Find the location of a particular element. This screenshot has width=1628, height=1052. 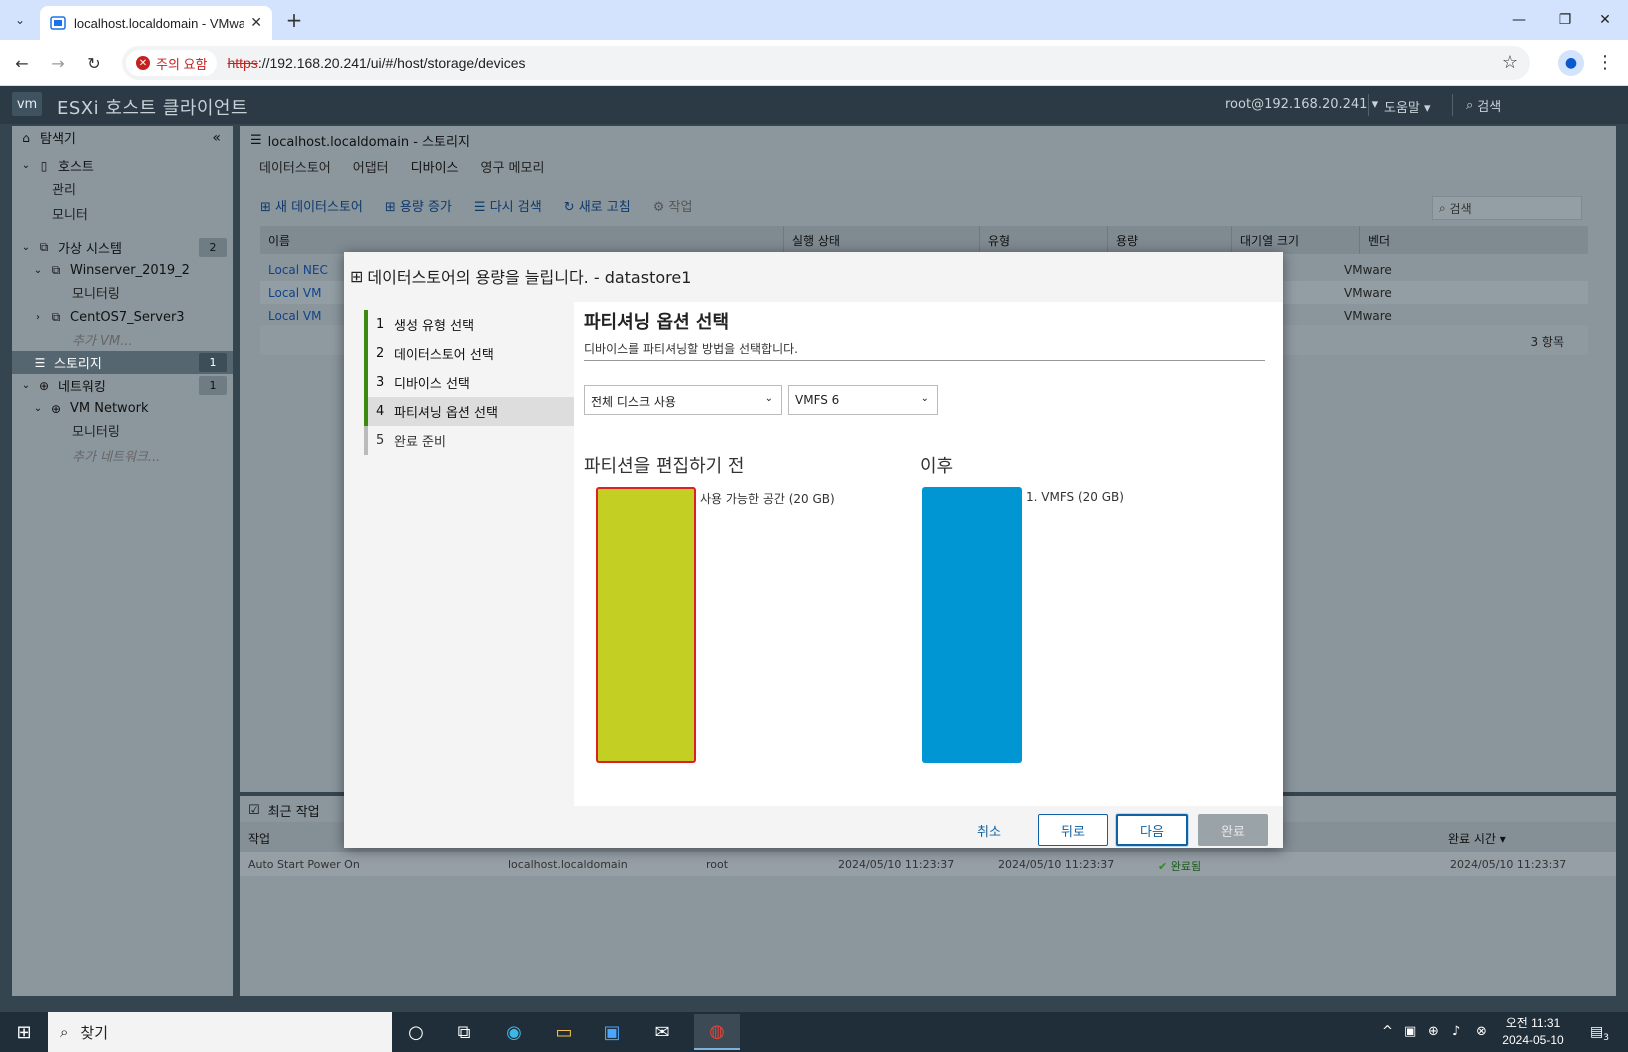

nav-vm-winserver: ⌄ ⧉ Winserver_2019_2 is located at coordinates (122, 270).